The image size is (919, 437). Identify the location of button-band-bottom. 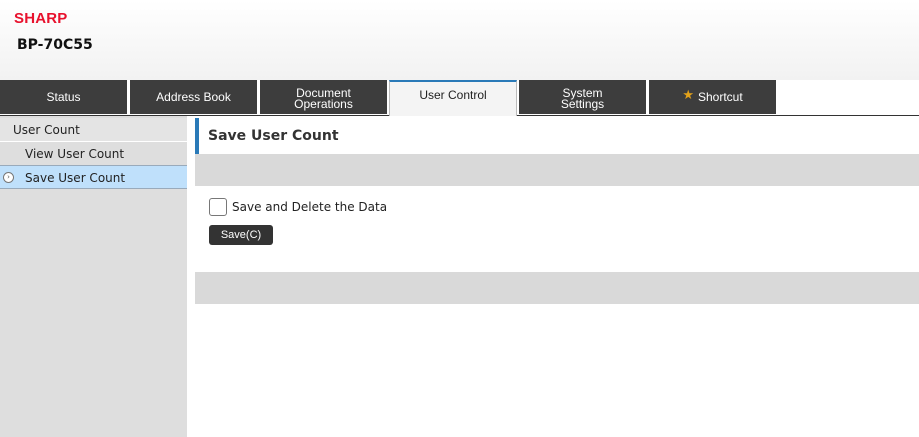
(557, 288).